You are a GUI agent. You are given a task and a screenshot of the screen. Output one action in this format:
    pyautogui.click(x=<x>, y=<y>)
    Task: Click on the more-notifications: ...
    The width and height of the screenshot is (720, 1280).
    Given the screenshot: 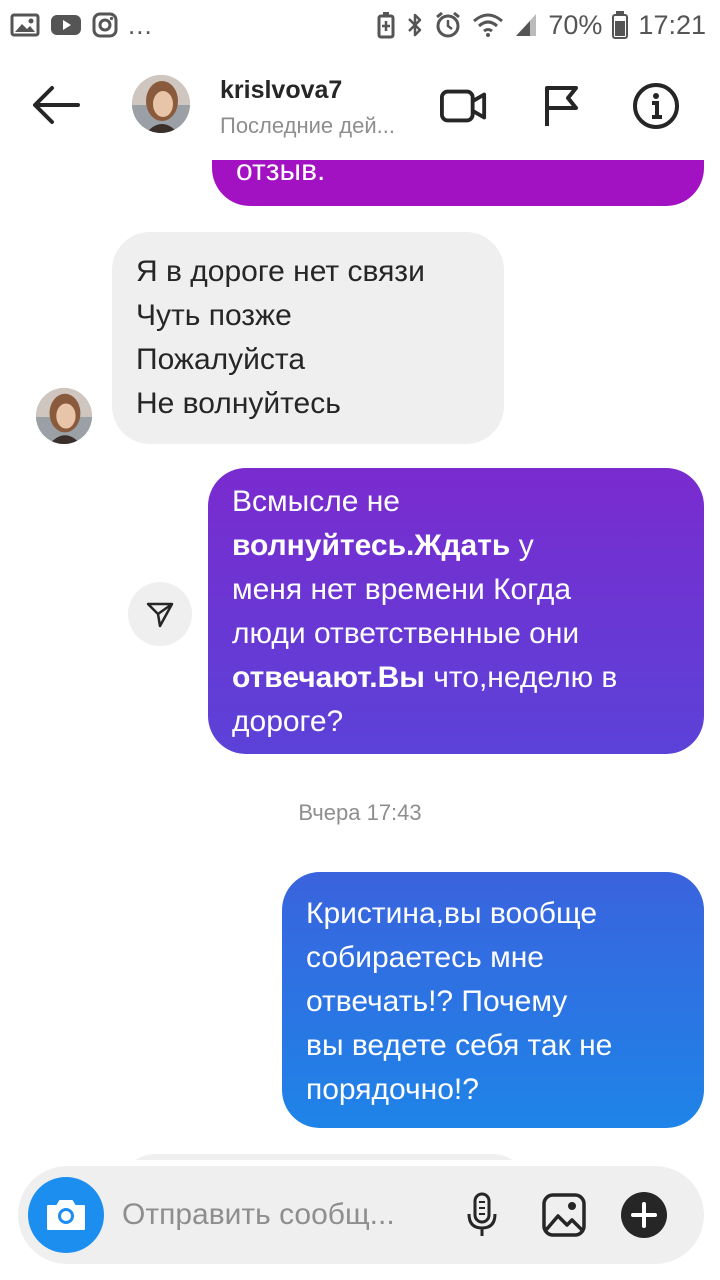 What is the action you would take?
    pyautogui.click(x=140, y=24)
    